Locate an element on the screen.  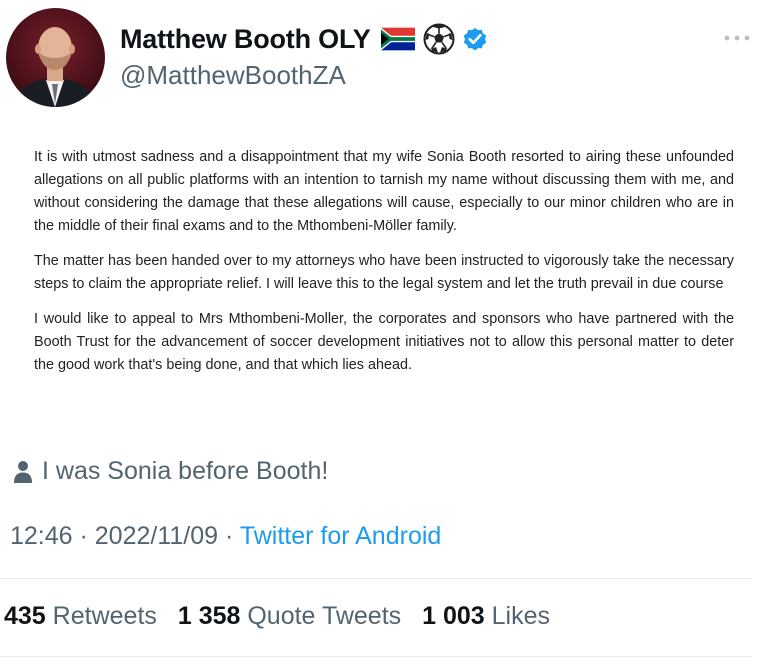
quote-tweets-label: Quote Tweets is located at coordinates (324, 616).